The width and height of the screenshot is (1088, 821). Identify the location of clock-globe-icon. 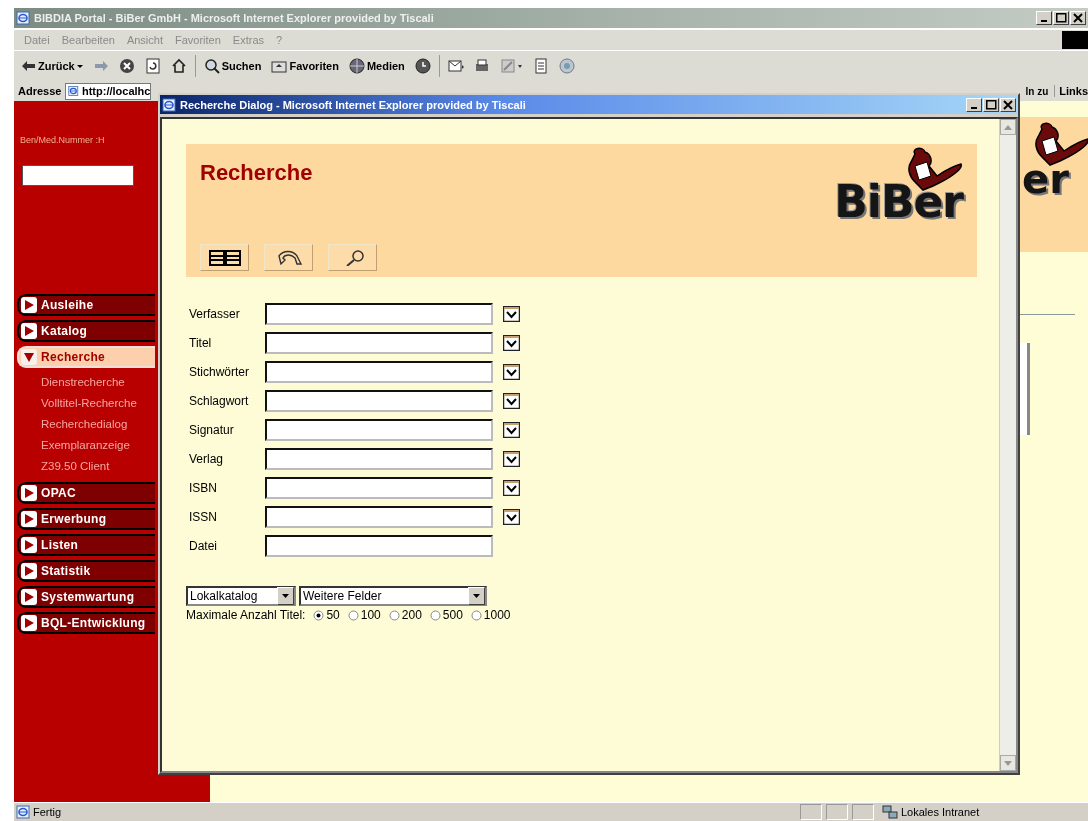
(422, 66).